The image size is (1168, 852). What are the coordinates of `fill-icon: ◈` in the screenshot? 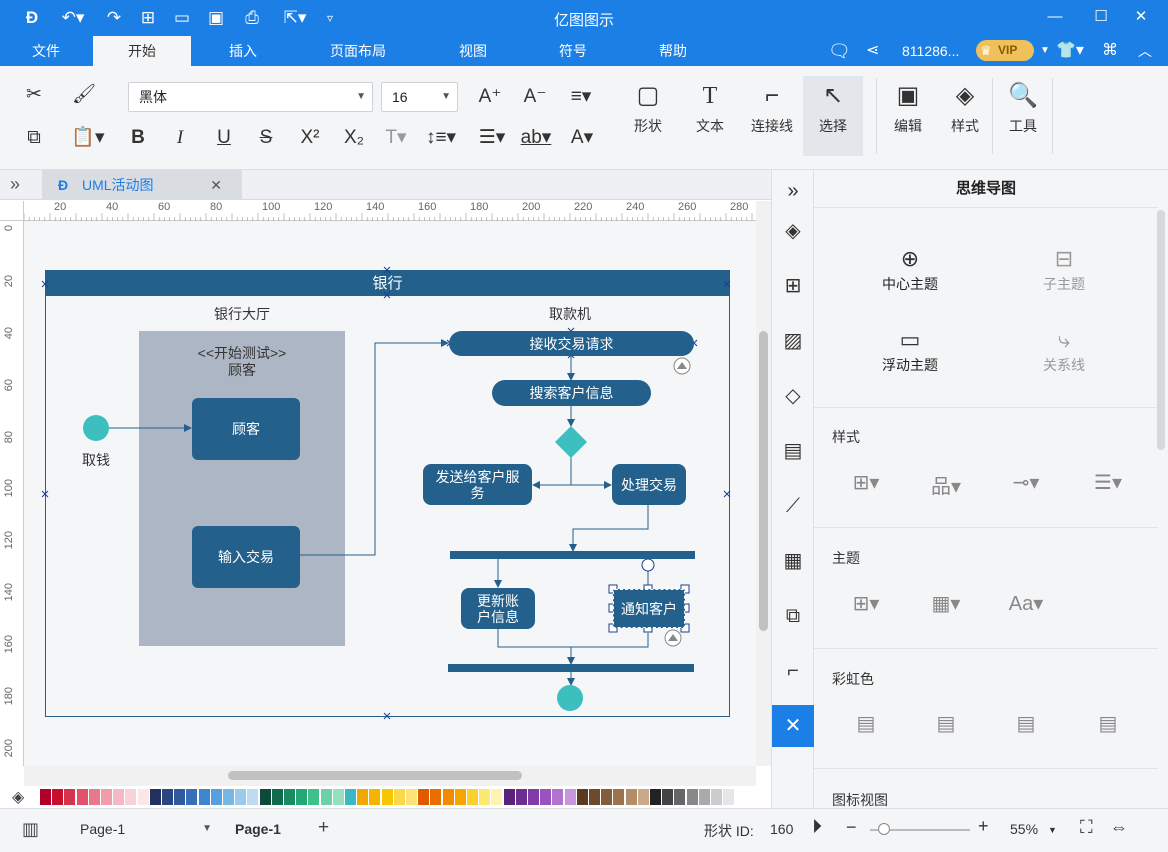 It's located at (793, 231).